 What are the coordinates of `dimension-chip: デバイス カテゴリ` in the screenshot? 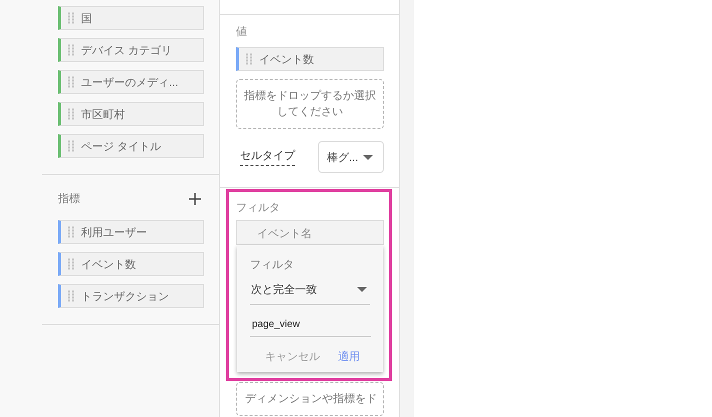 It's located at (131, 50).